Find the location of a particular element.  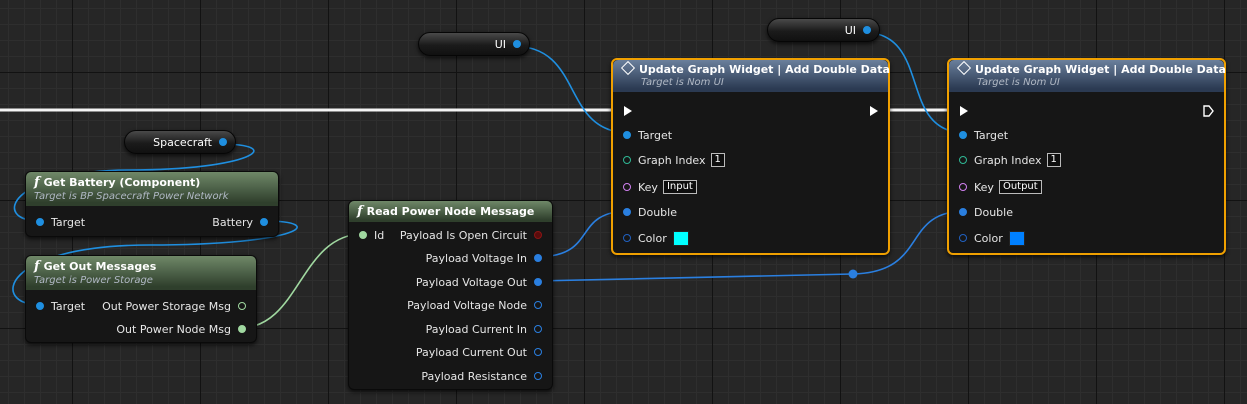

battery-pin-row: Battery is located at coordinates (240, 222).